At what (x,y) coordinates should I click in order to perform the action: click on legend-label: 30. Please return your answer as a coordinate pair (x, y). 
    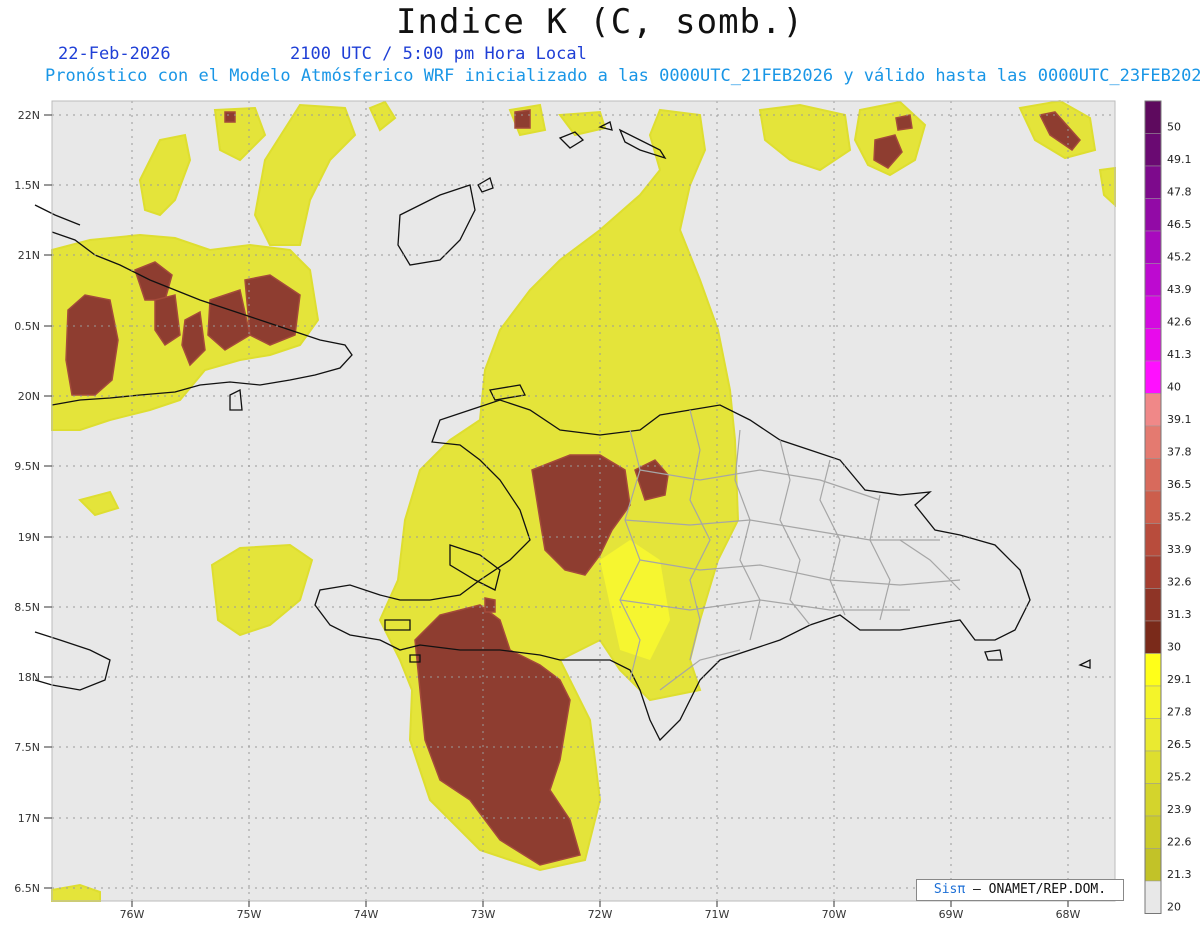
    Looking at the image, I should click on (1174, 647).